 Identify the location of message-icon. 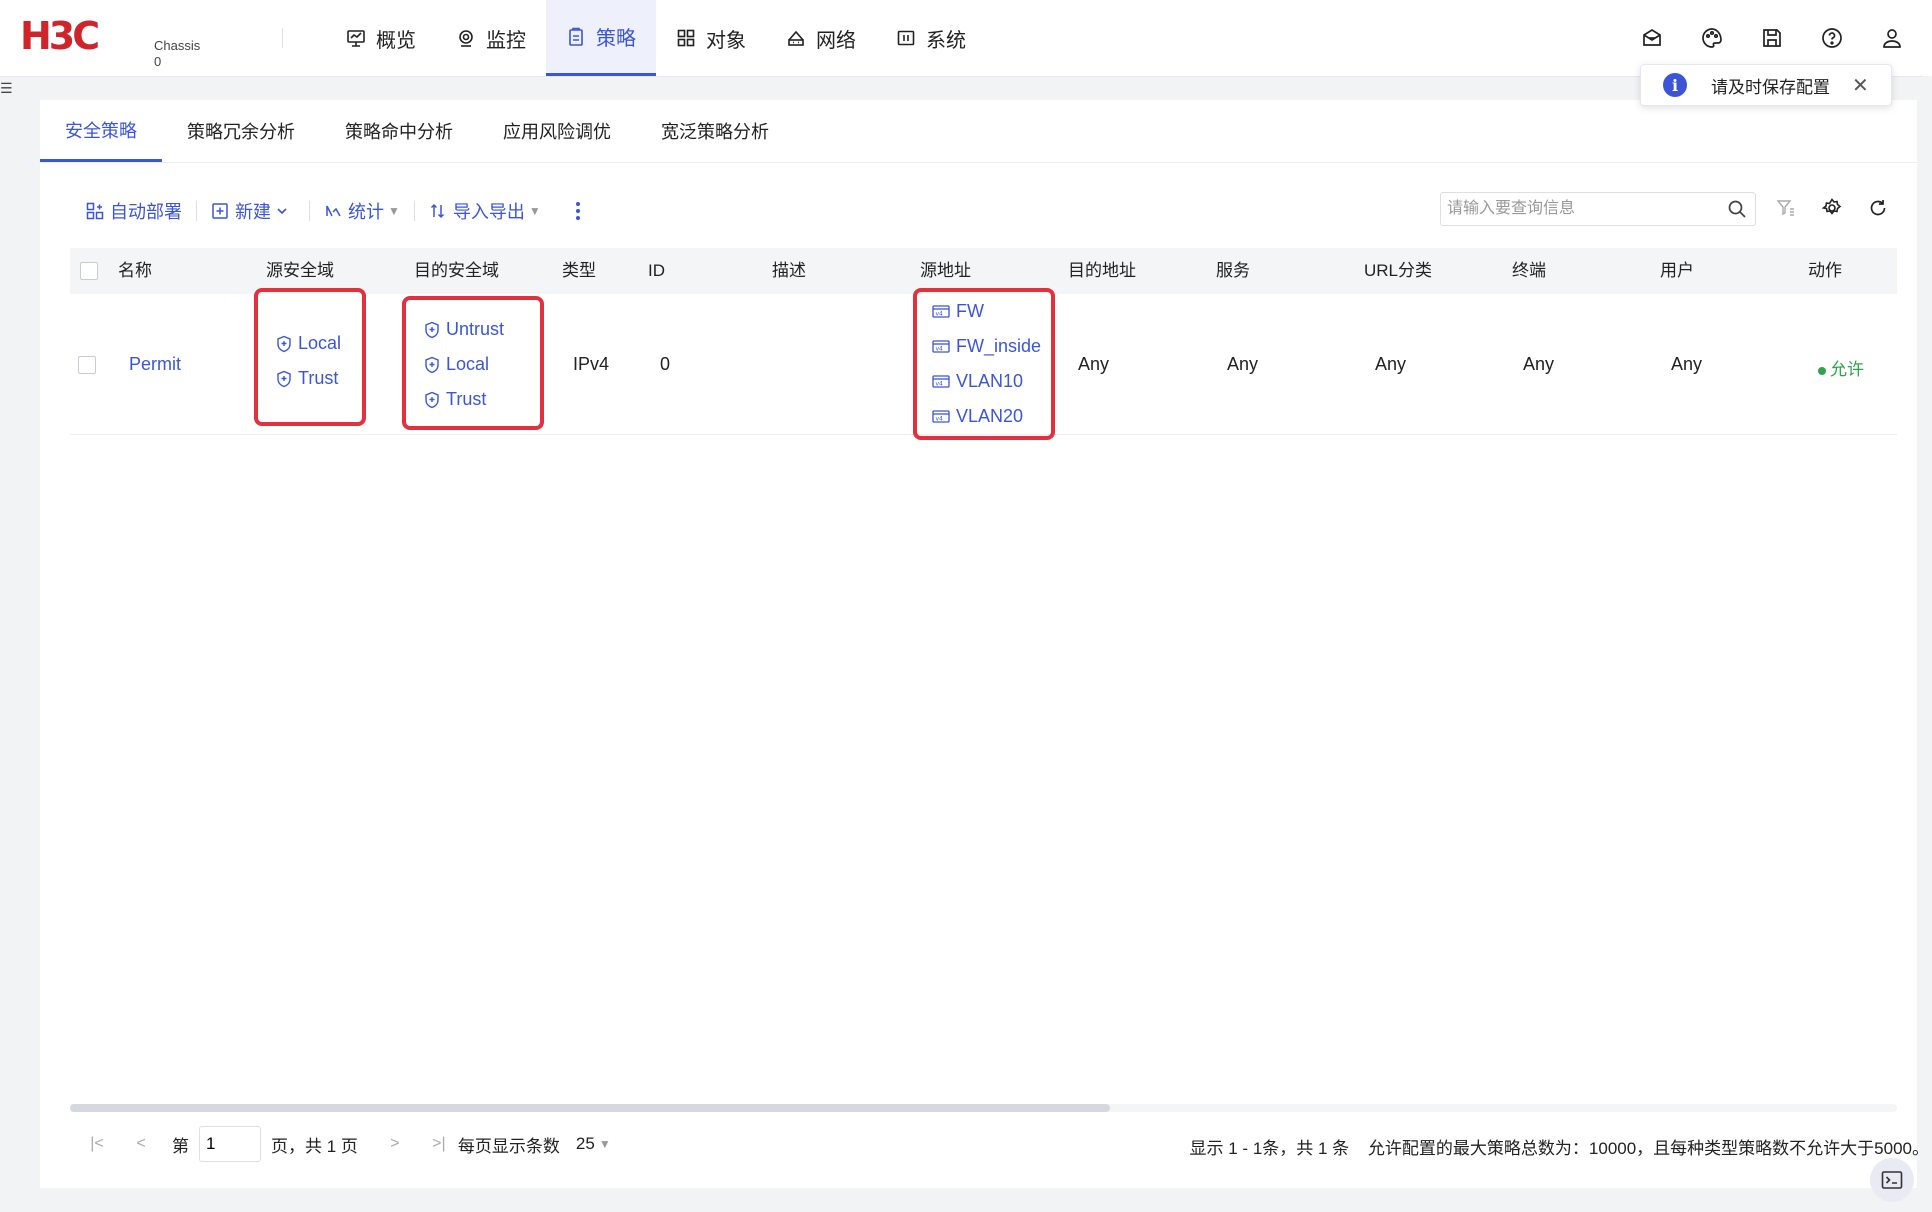
(1652, 38).